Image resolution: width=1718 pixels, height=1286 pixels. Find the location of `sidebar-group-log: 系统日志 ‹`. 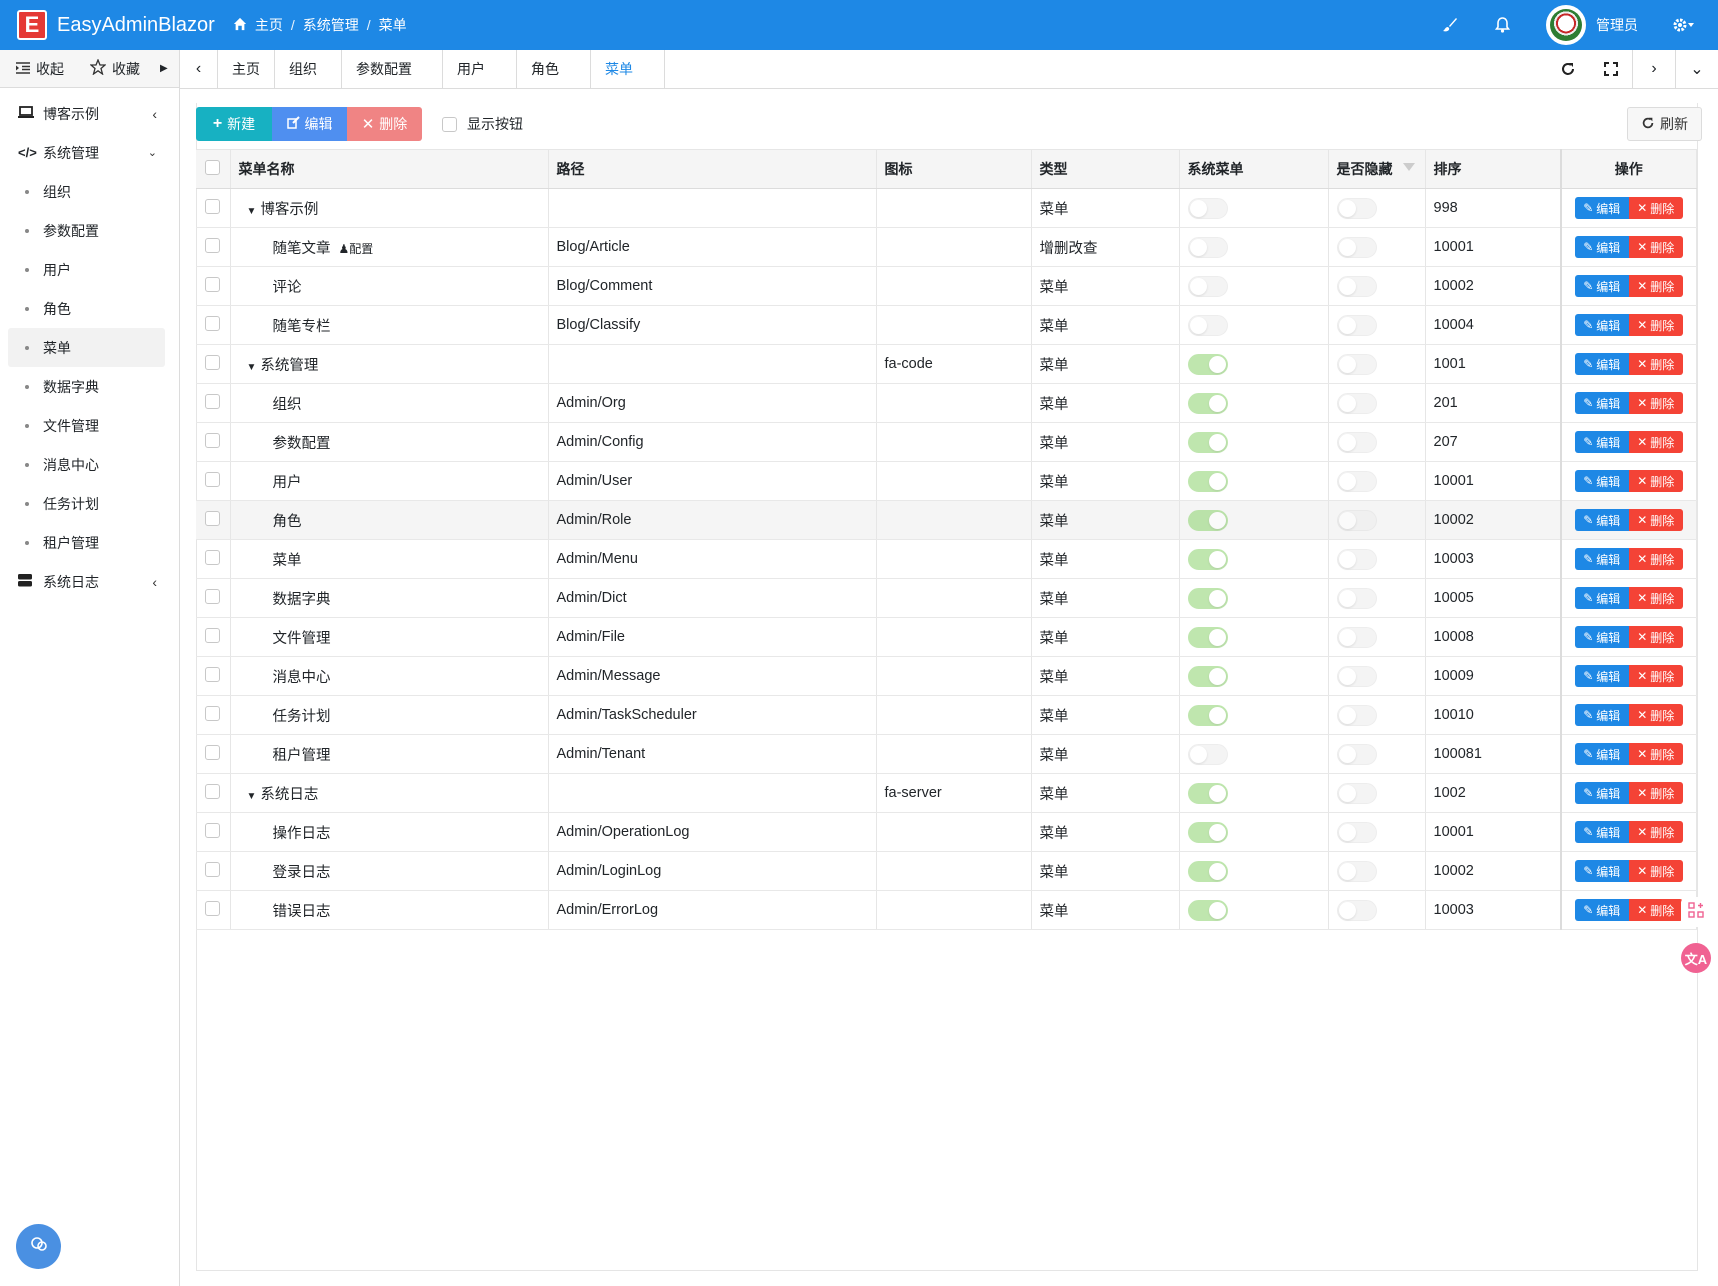

sidebar-group-log: 系统日志 ‹ is located at coordinates (89, 581).